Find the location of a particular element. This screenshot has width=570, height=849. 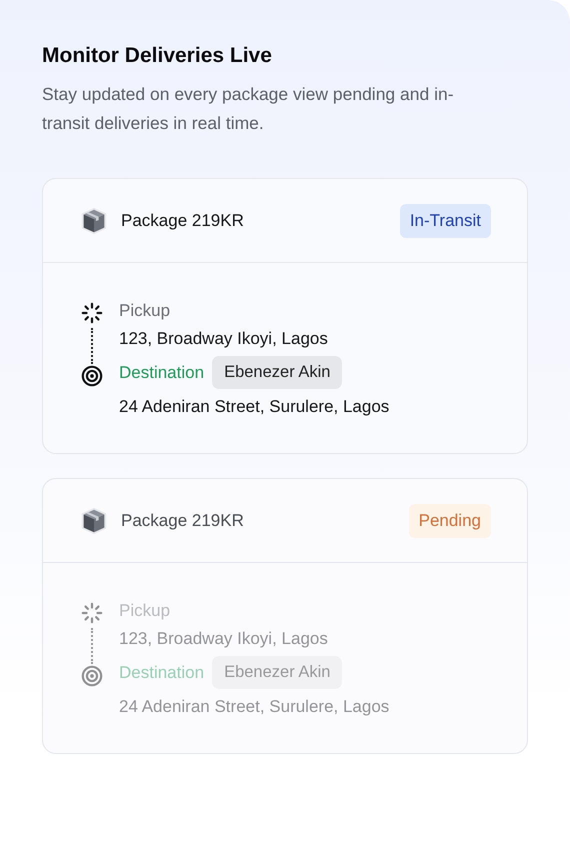

status-badge: Pending is located at coordinates (449, 521).